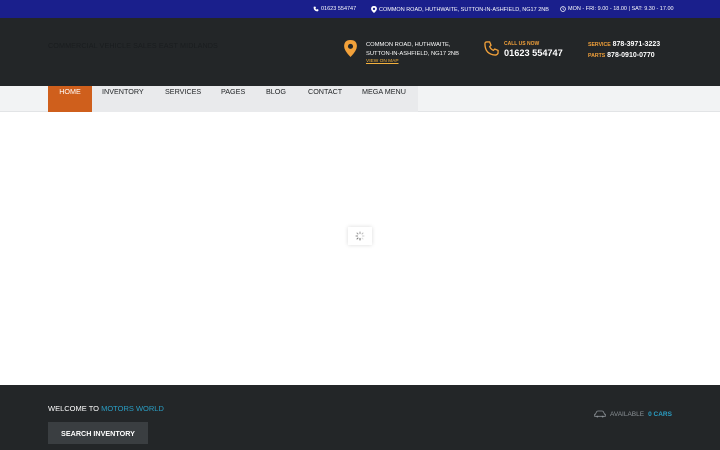 This screenshot has width=720, height=450. I want to click on available-cars: AVAILABLE 0 CARS, so click(633, 414).